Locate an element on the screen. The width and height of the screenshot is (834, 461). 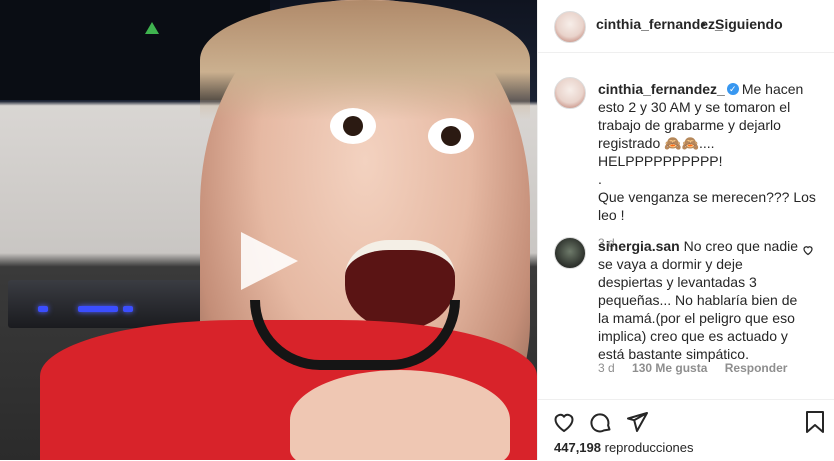
video-subject-hand is located at coordinates (400, 415).